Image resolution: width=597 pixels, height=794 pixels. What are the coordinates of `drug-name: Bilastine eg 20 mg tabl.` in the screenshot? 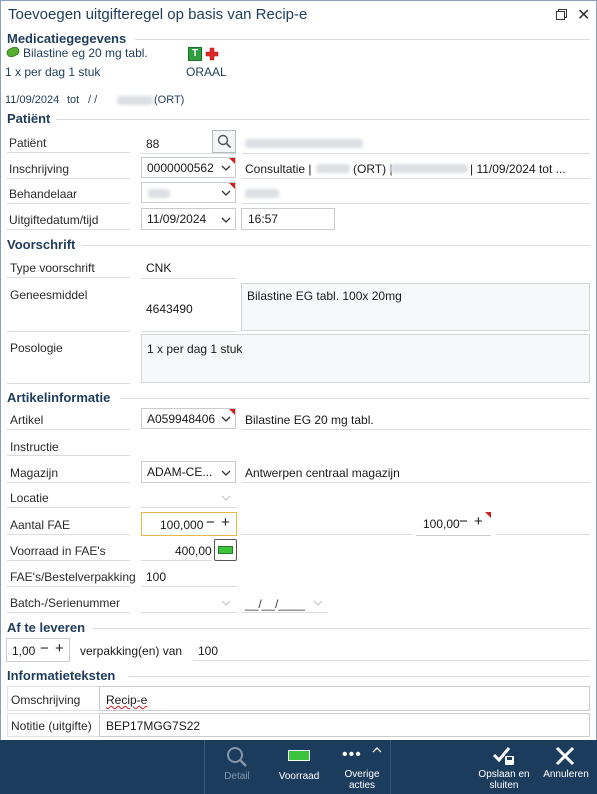 It's located at (85, 53).